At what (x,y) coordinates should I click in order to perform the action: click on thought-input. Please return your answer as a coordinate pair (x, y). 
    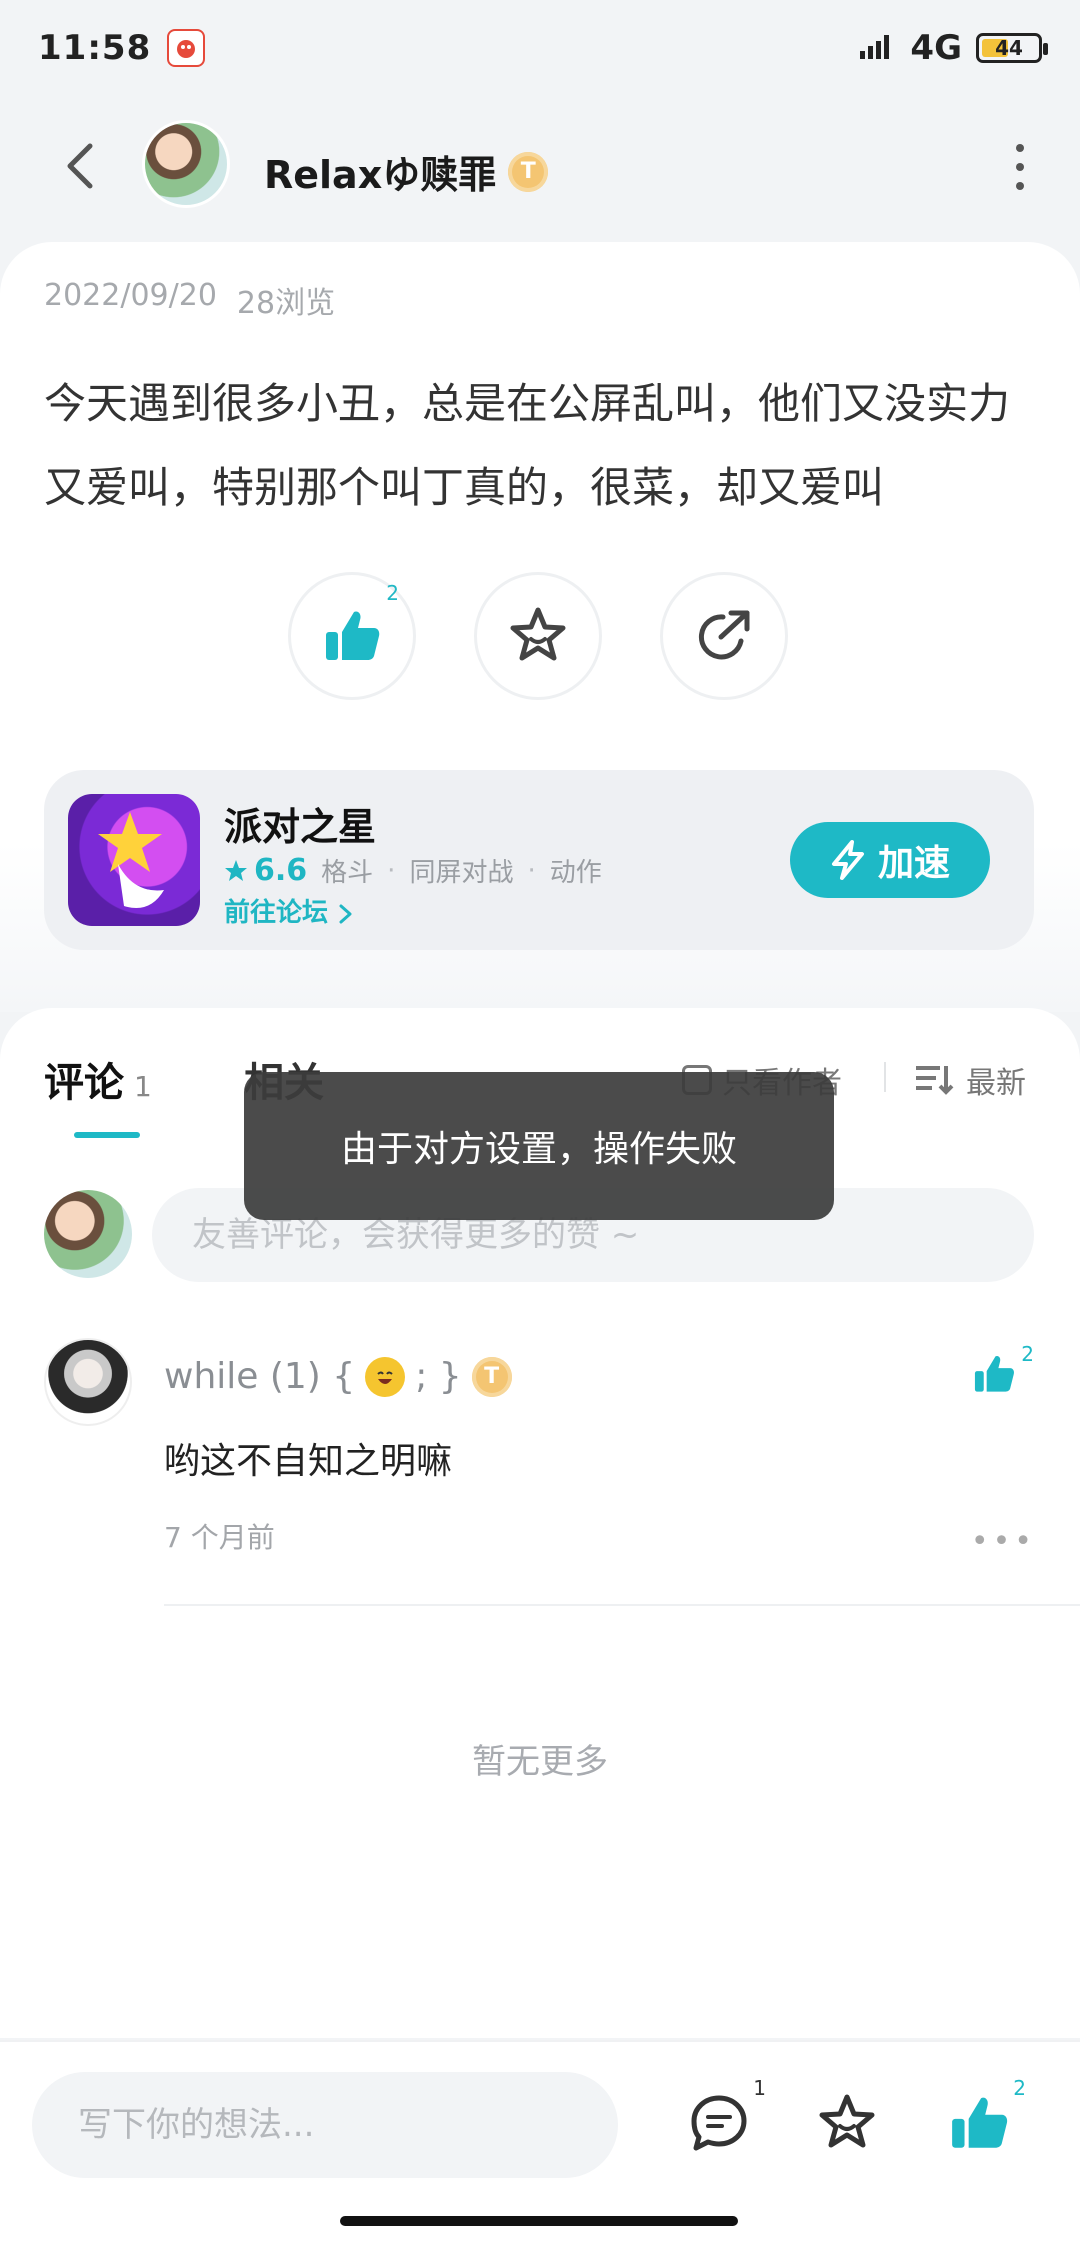
    Looking at the image, I should click on (325, 2125).